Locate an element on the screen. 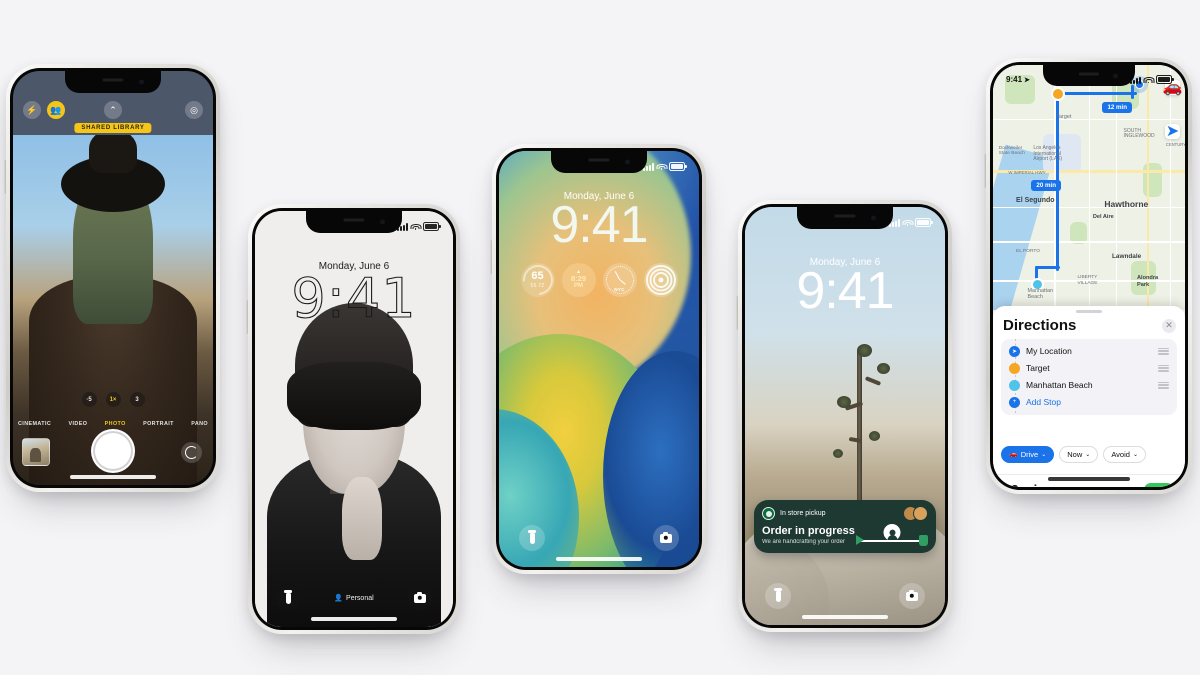  map-label: Target is located at coordinates (1064, 116).